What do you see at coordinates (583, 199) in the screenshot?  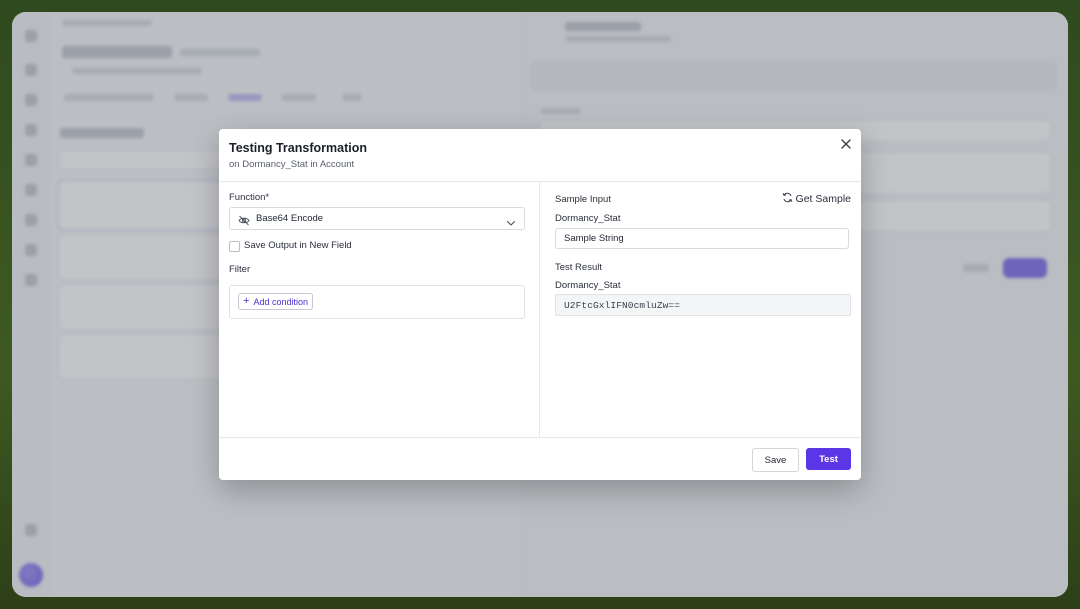 I see `sample-input-label: Sample Input` at bounding box center [583, 199].